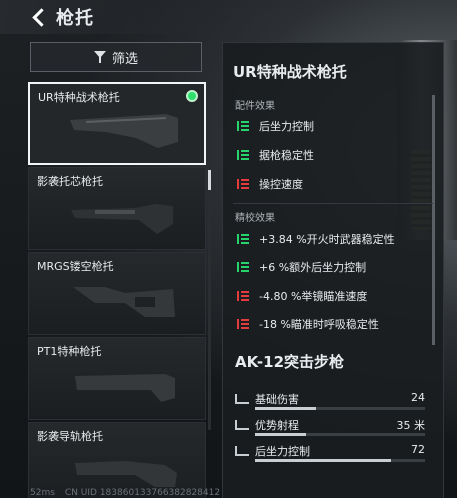  Describe the element at coordinates (70, 436) in the screenshot. I see `item-label: 影袭导轨枪托` at that location.